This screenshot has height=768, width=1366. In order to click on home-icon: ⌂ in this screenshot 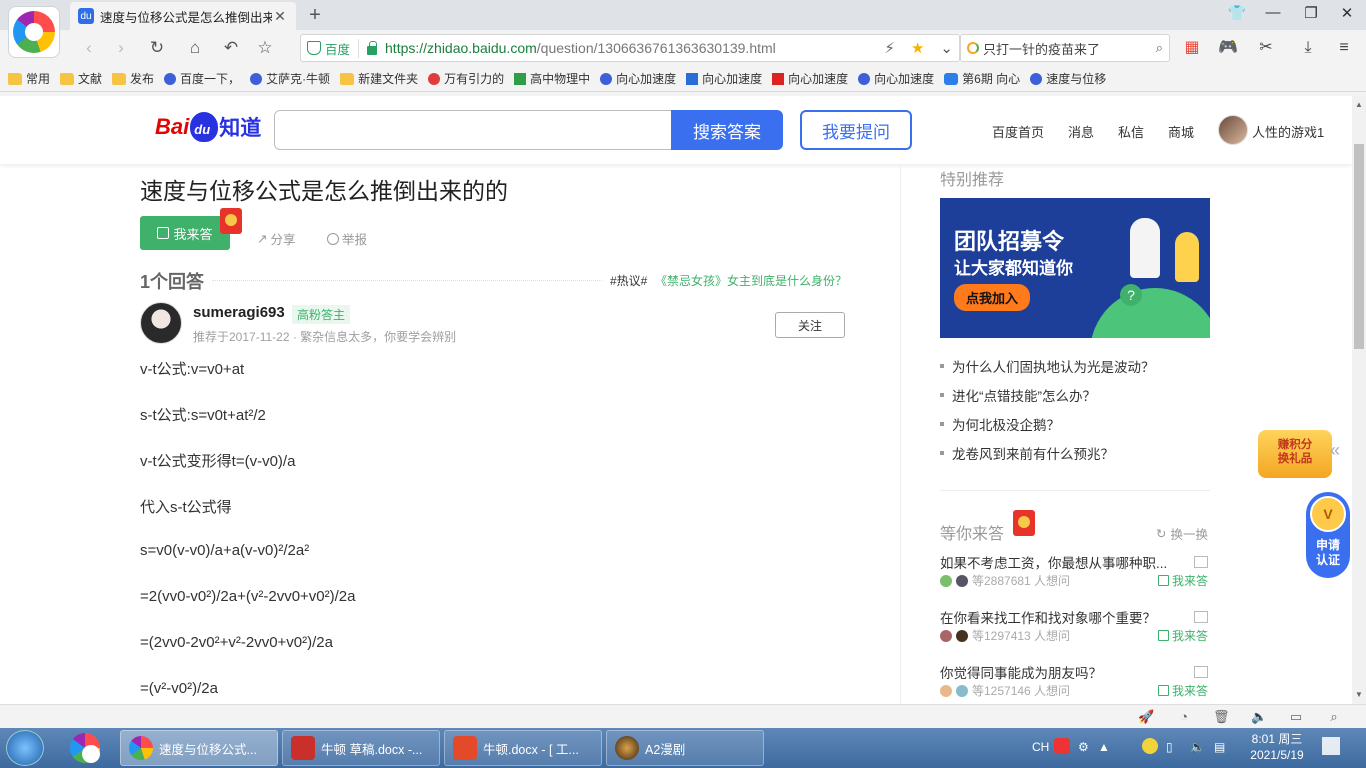, I will do `click(195, 48)`.